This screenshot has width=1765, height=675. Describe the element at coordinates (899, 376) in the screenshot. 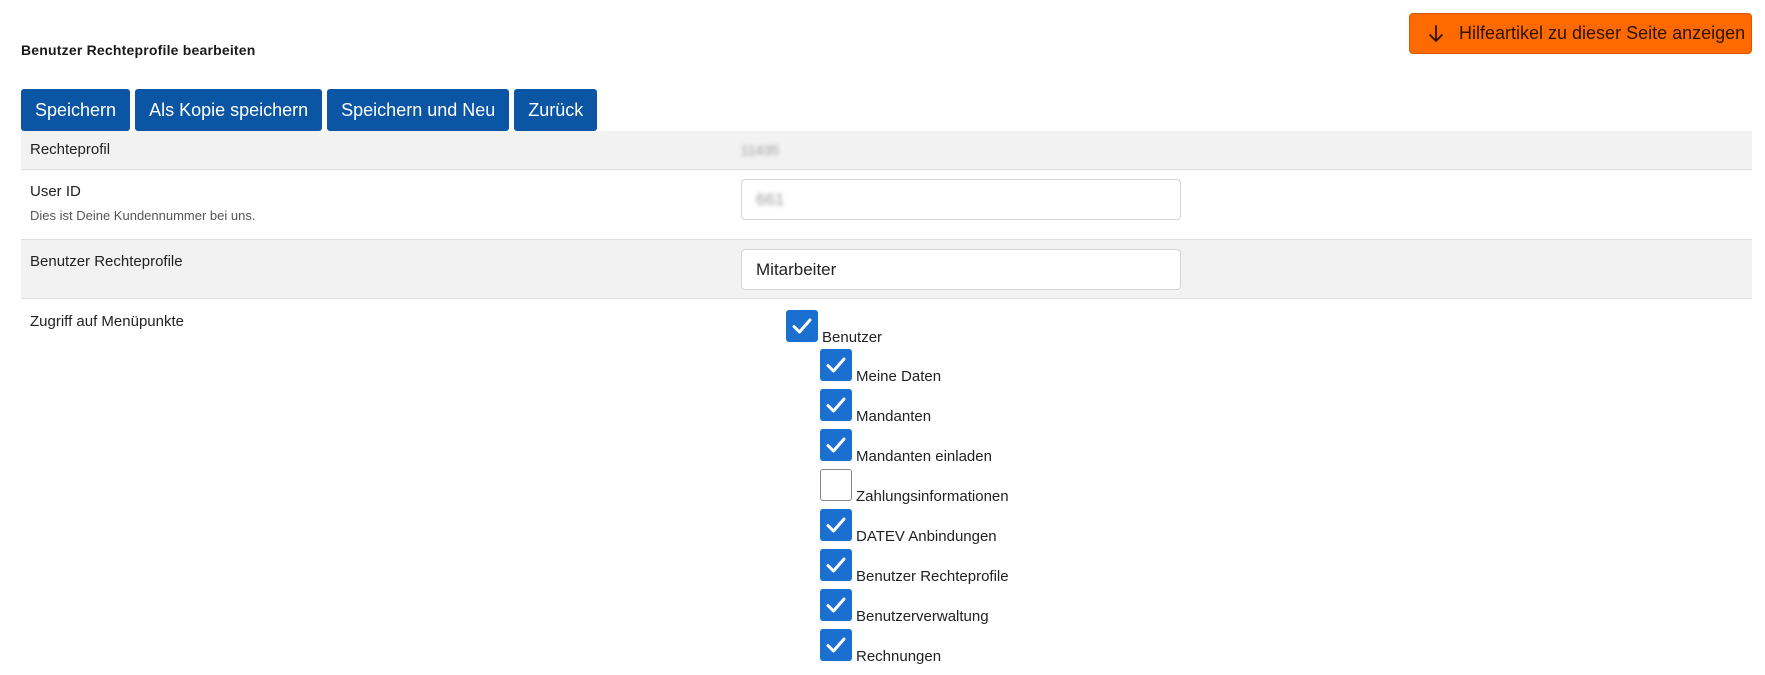

I see `checkbox-label: Meine Daten` at that location.